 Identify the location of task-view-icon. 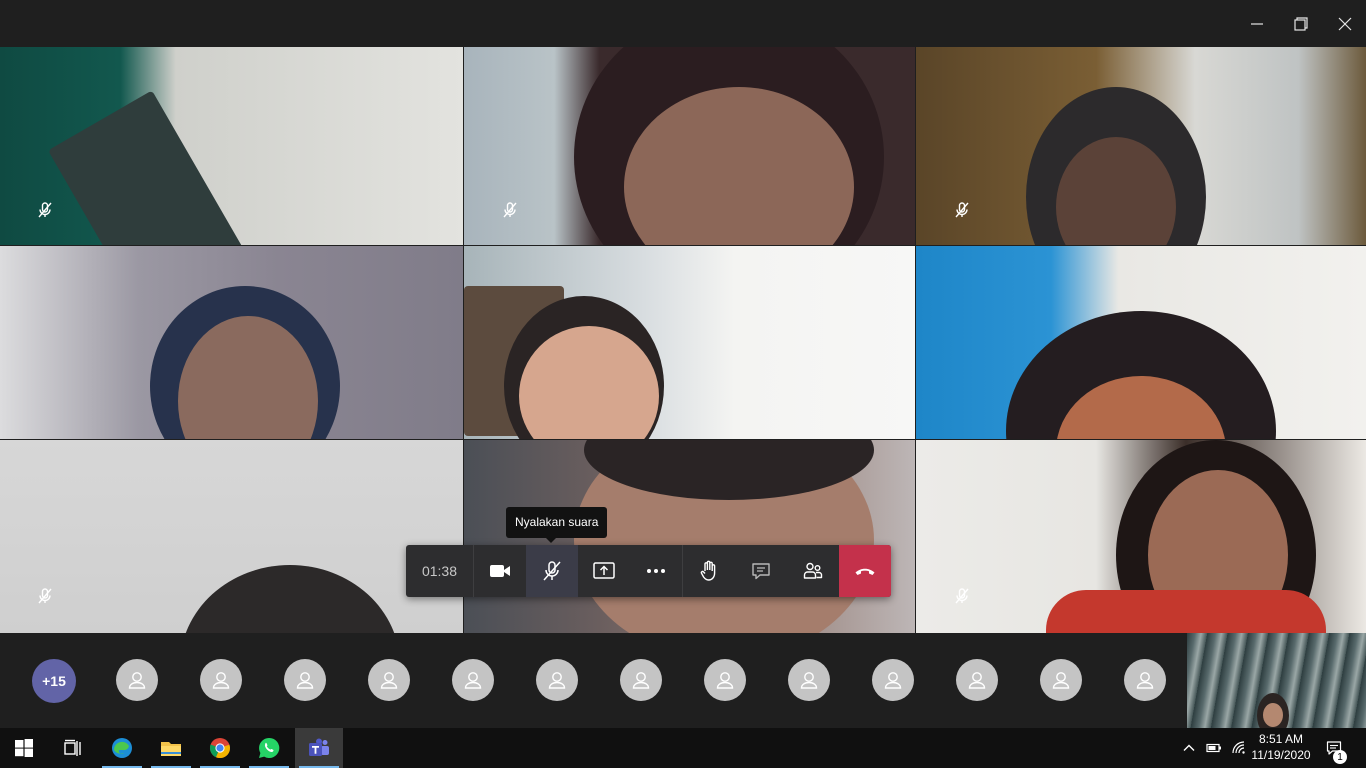
(72, 747).